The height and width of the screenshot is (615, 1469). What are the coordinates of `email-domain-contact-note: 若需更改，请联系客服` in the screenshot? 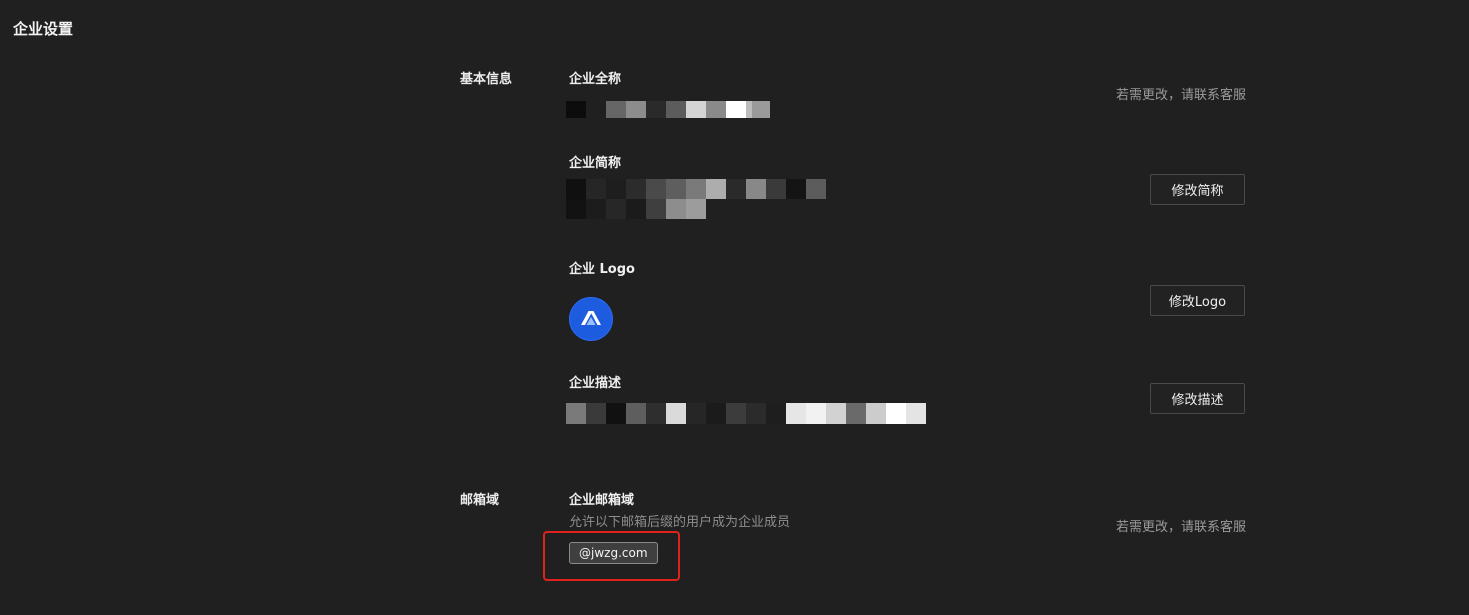 It's located at (1180, 527).